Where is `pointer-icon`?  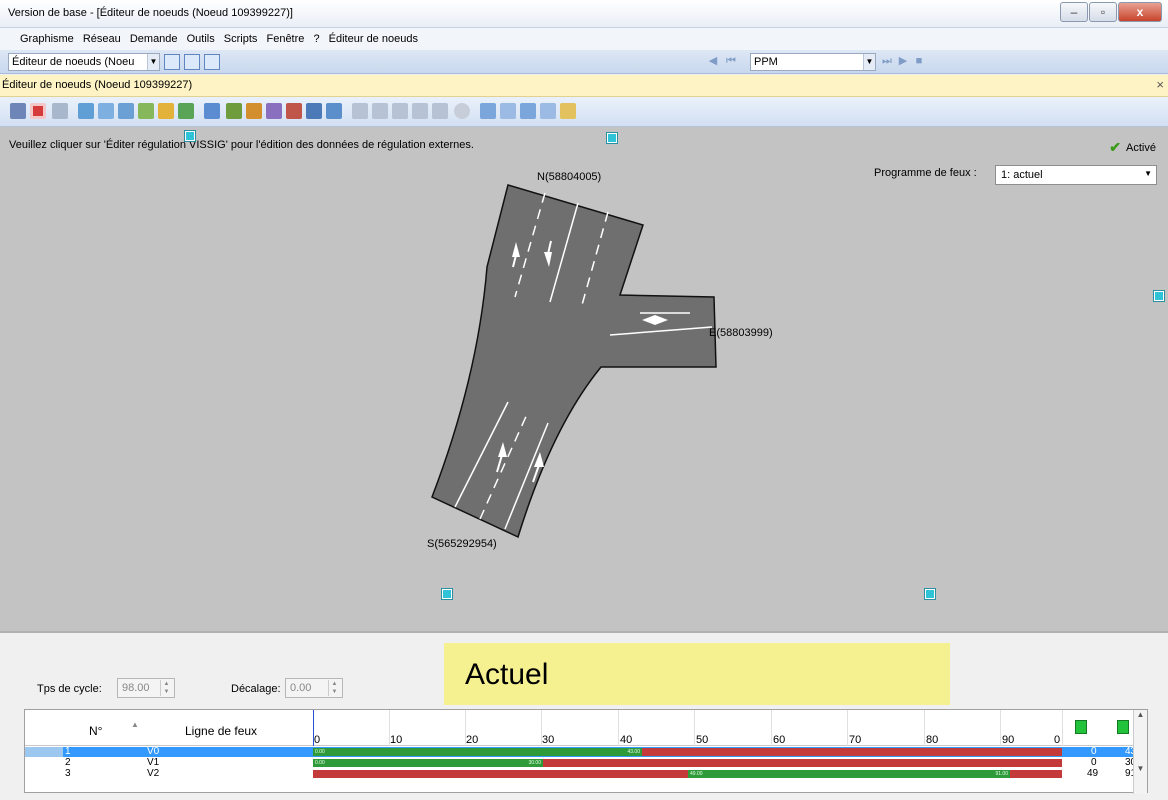
pointer-icon is located at coordinates (60, 111).